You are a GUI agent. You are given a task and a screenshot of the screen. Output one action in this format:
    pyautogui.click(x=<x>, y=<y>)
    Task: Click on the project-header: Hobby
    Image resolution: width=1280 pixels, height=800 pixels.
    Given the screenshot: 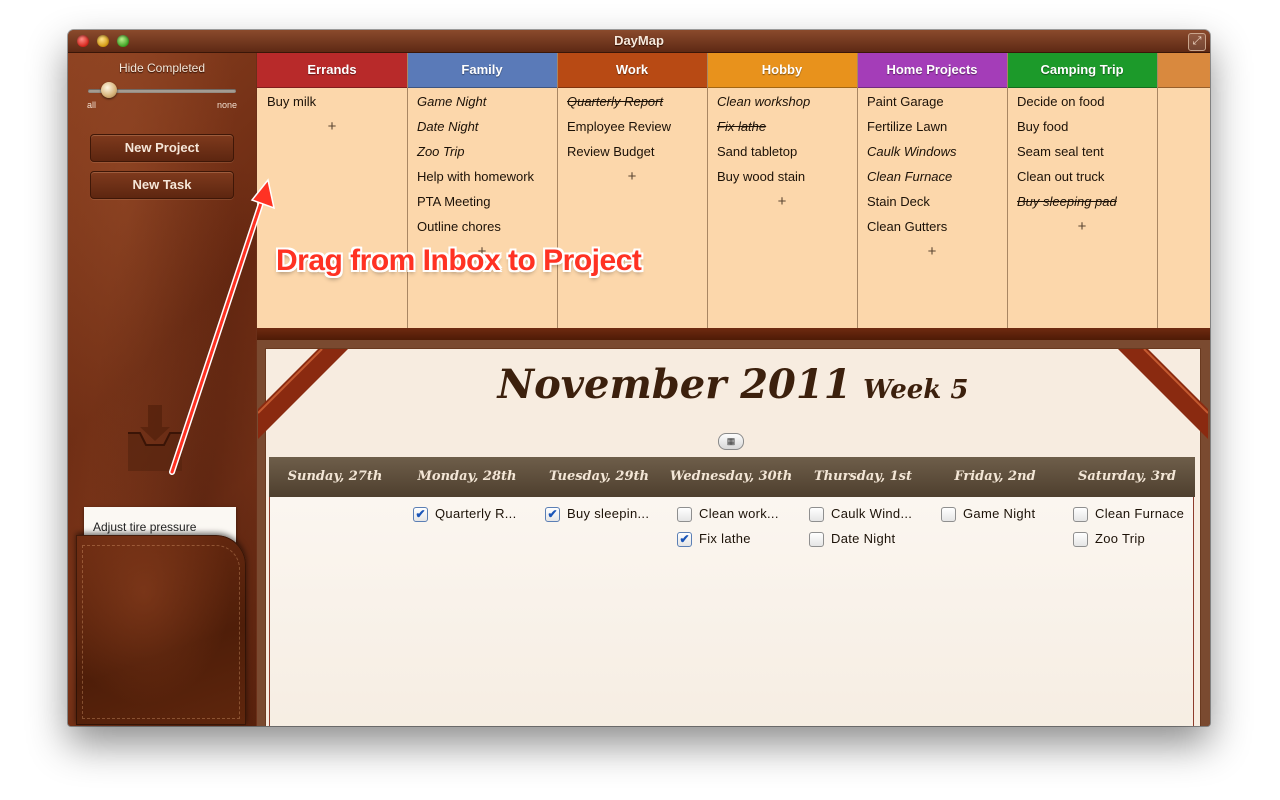 What is the action you would take?
    pyautogui.click(x=782, y=70)
    